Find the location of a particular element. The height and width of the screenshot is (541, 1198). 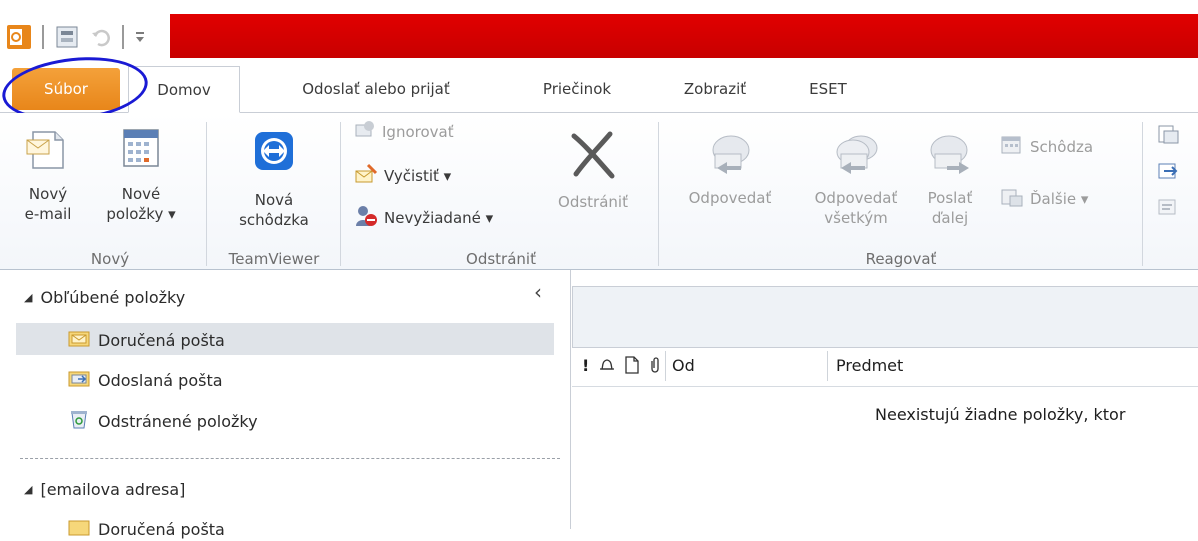

new-meeting-label-1: Nová is located at coordinates (274, 200).